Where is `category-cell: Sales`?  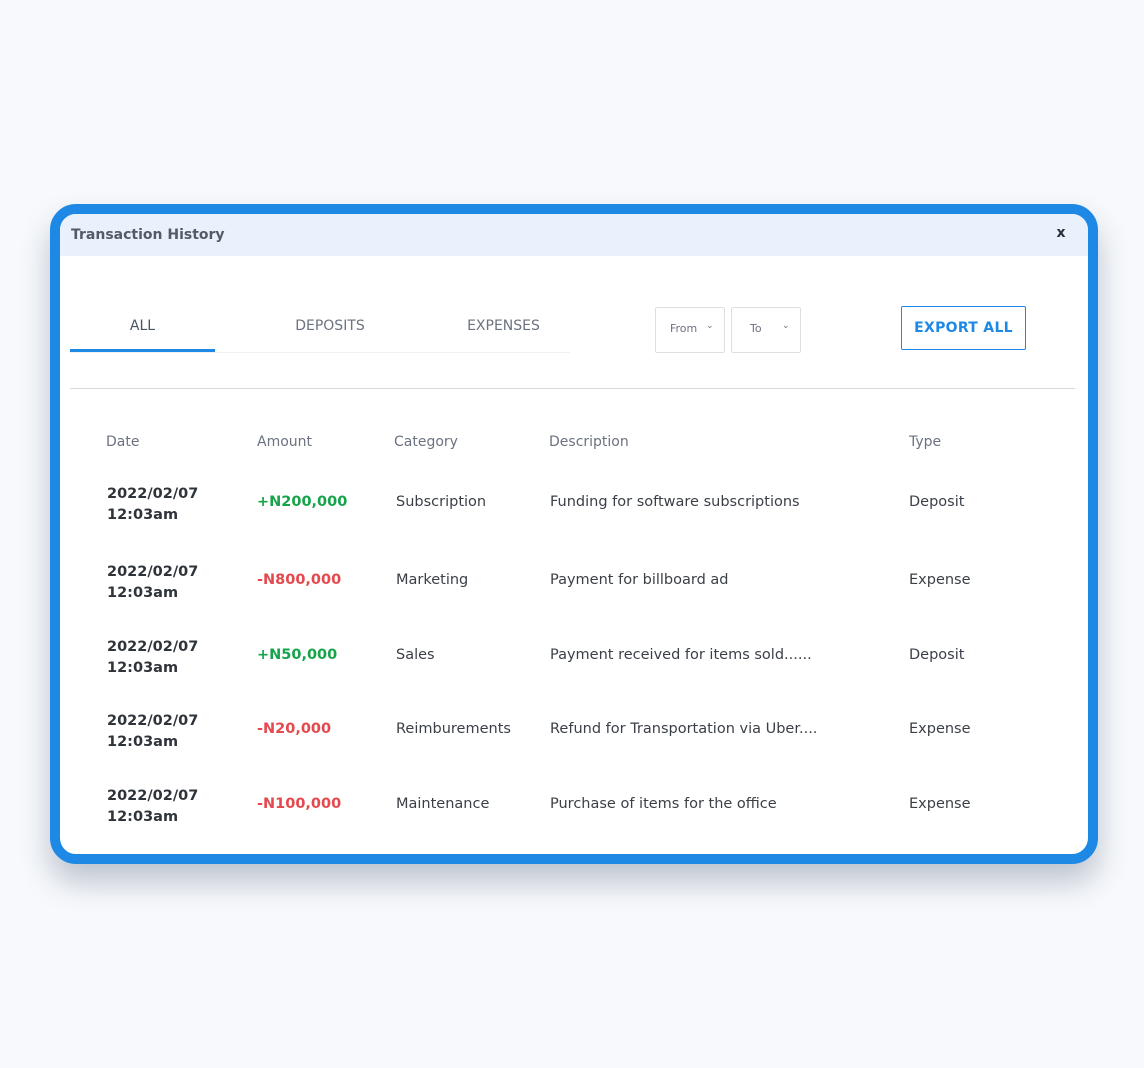 category-cell: Sales is located at coordinates (415, 655).